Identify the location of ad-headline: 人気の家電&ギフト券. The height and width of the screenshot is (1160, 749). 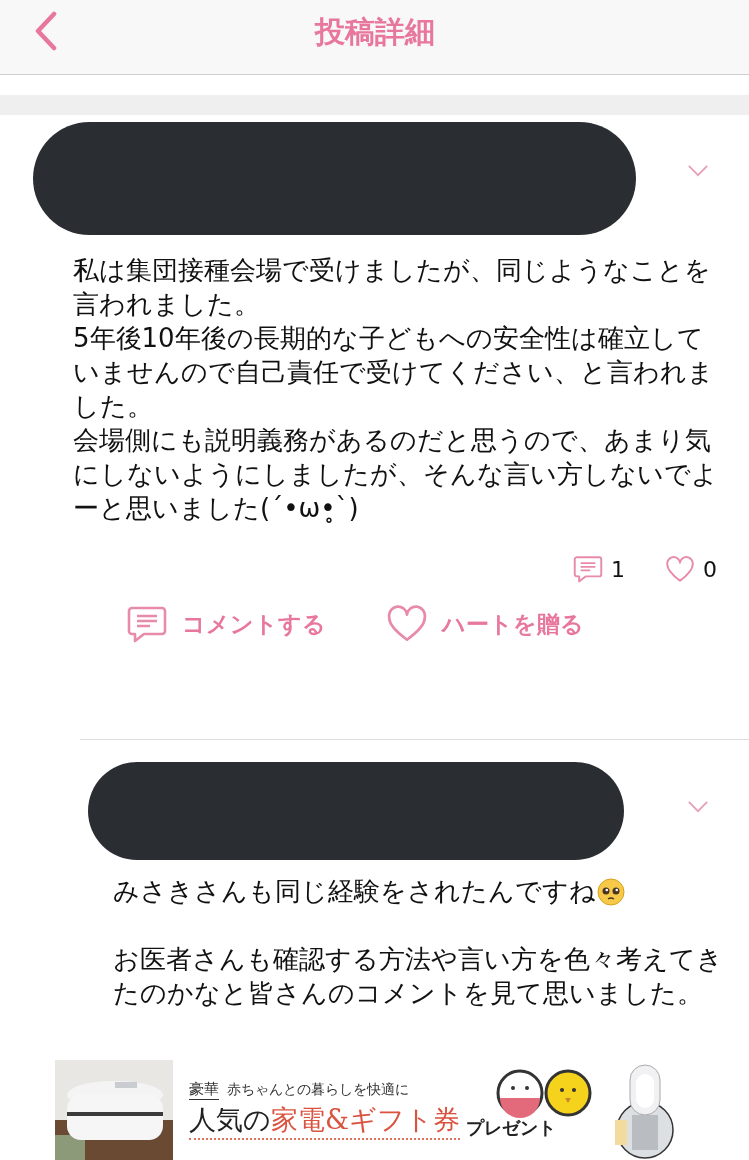
(325, 1121).